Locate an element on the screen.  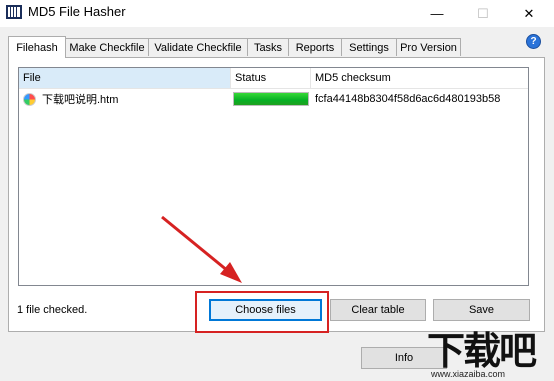
tab-validate-checkfile: Validate Checkfile is located at coordinates (198, 47).